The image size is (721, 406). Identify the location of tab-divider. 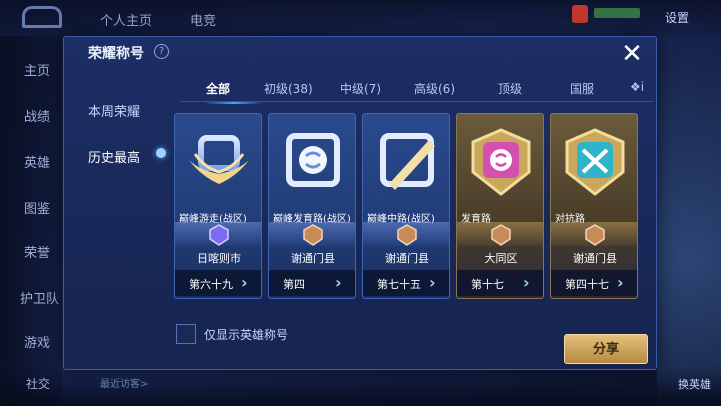
(417, 101).